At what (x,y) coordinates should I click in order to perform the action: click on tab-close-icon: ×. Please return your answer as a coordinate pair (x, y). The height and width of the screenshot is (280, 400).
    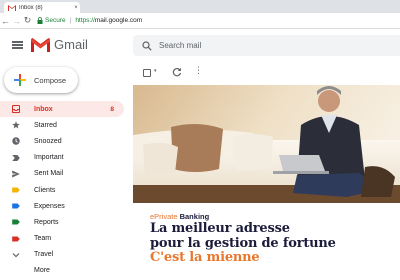
    Looking at the image, I should click on (76, 8).